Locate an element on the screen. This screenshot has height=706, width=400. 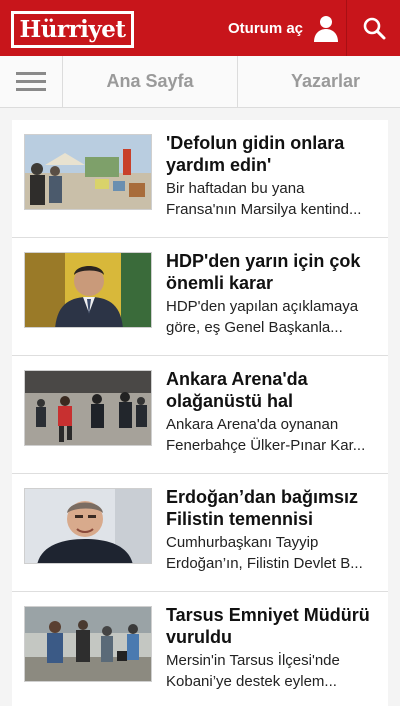
news-summary-line: Bir haftadan bu yana is located at coordinates (235, 188).